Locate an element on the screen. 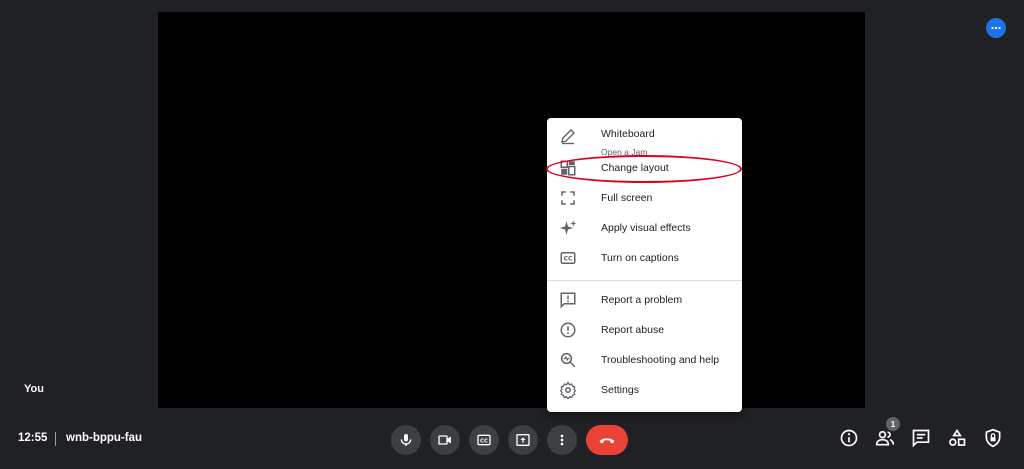 The height and width of the screenshot is (469, 1024). more-vert-icon is located at coordinates (562, 440).